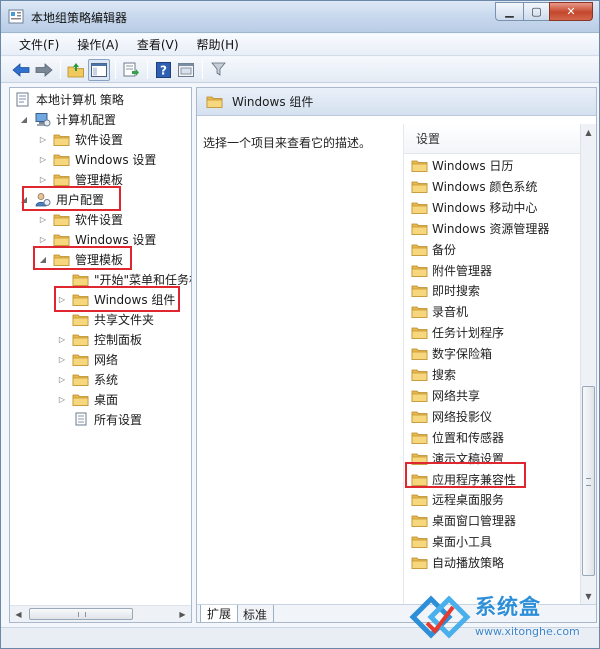 The width and height of the screenshot is (600, 649). What do you see at coordinates (131, 70) in the screenshot?
I see `export-list-button` at bounding box center [131, 70].